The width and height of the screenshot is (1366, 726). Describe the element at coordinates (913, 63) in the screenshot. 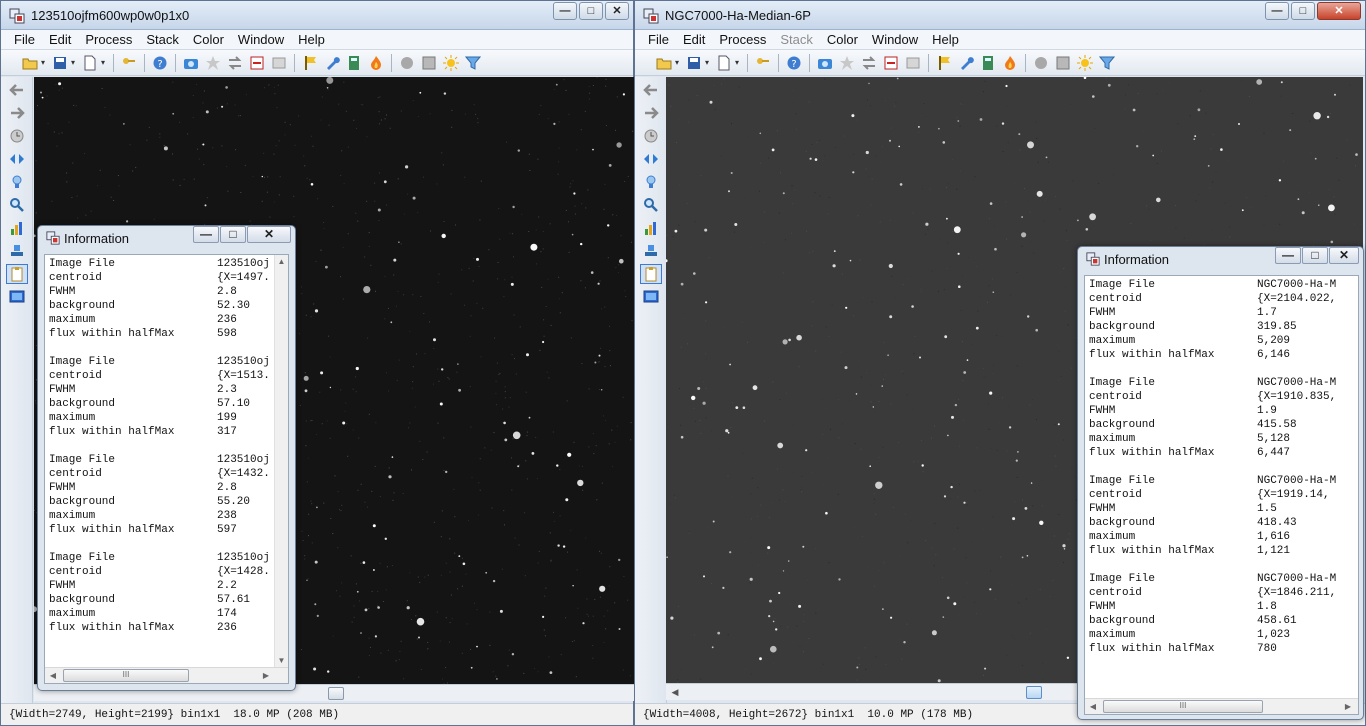

I see `align-icon` at that location.